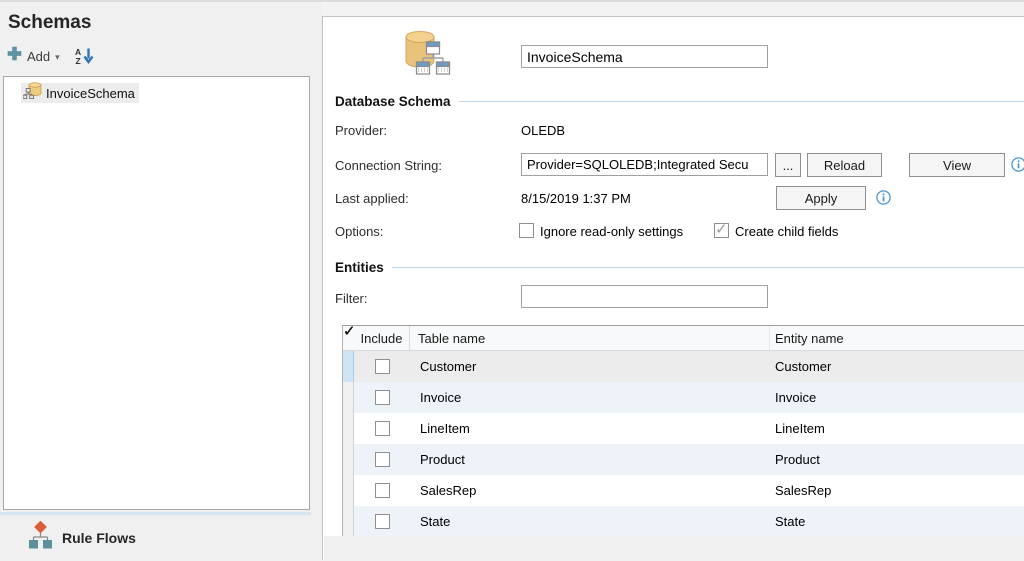 The width and height of the screenshot is (1024, 561). Describe the element at coordinates (77, 60) in the screenshot. I see `svg-text: Z` at that location.